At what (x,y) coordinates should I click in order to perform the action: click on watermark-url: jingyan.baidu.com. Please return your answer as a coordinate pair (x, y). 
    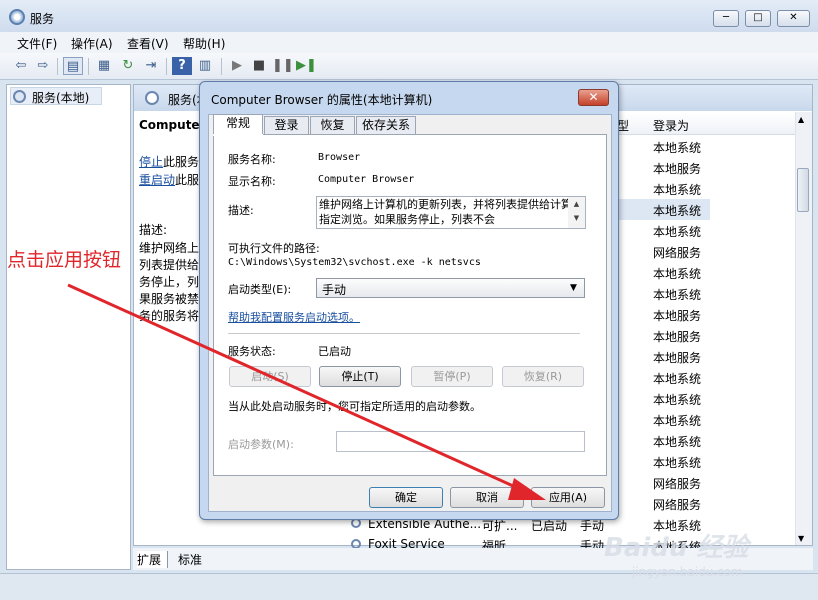
    Looking at the image, I should click on (687, 572).